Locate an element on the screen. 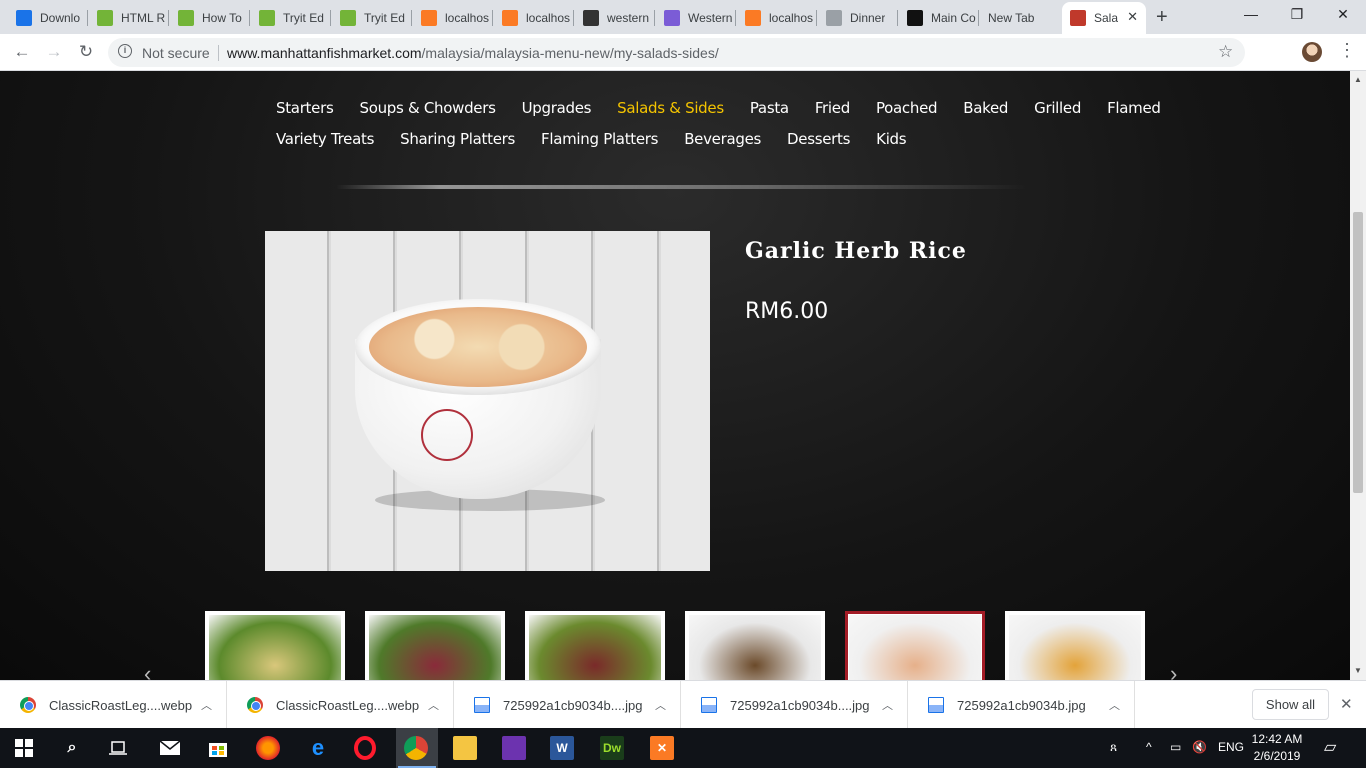 This screenshot has height=768, width=1366. chrome-icon is located at coordinates (416, 748).